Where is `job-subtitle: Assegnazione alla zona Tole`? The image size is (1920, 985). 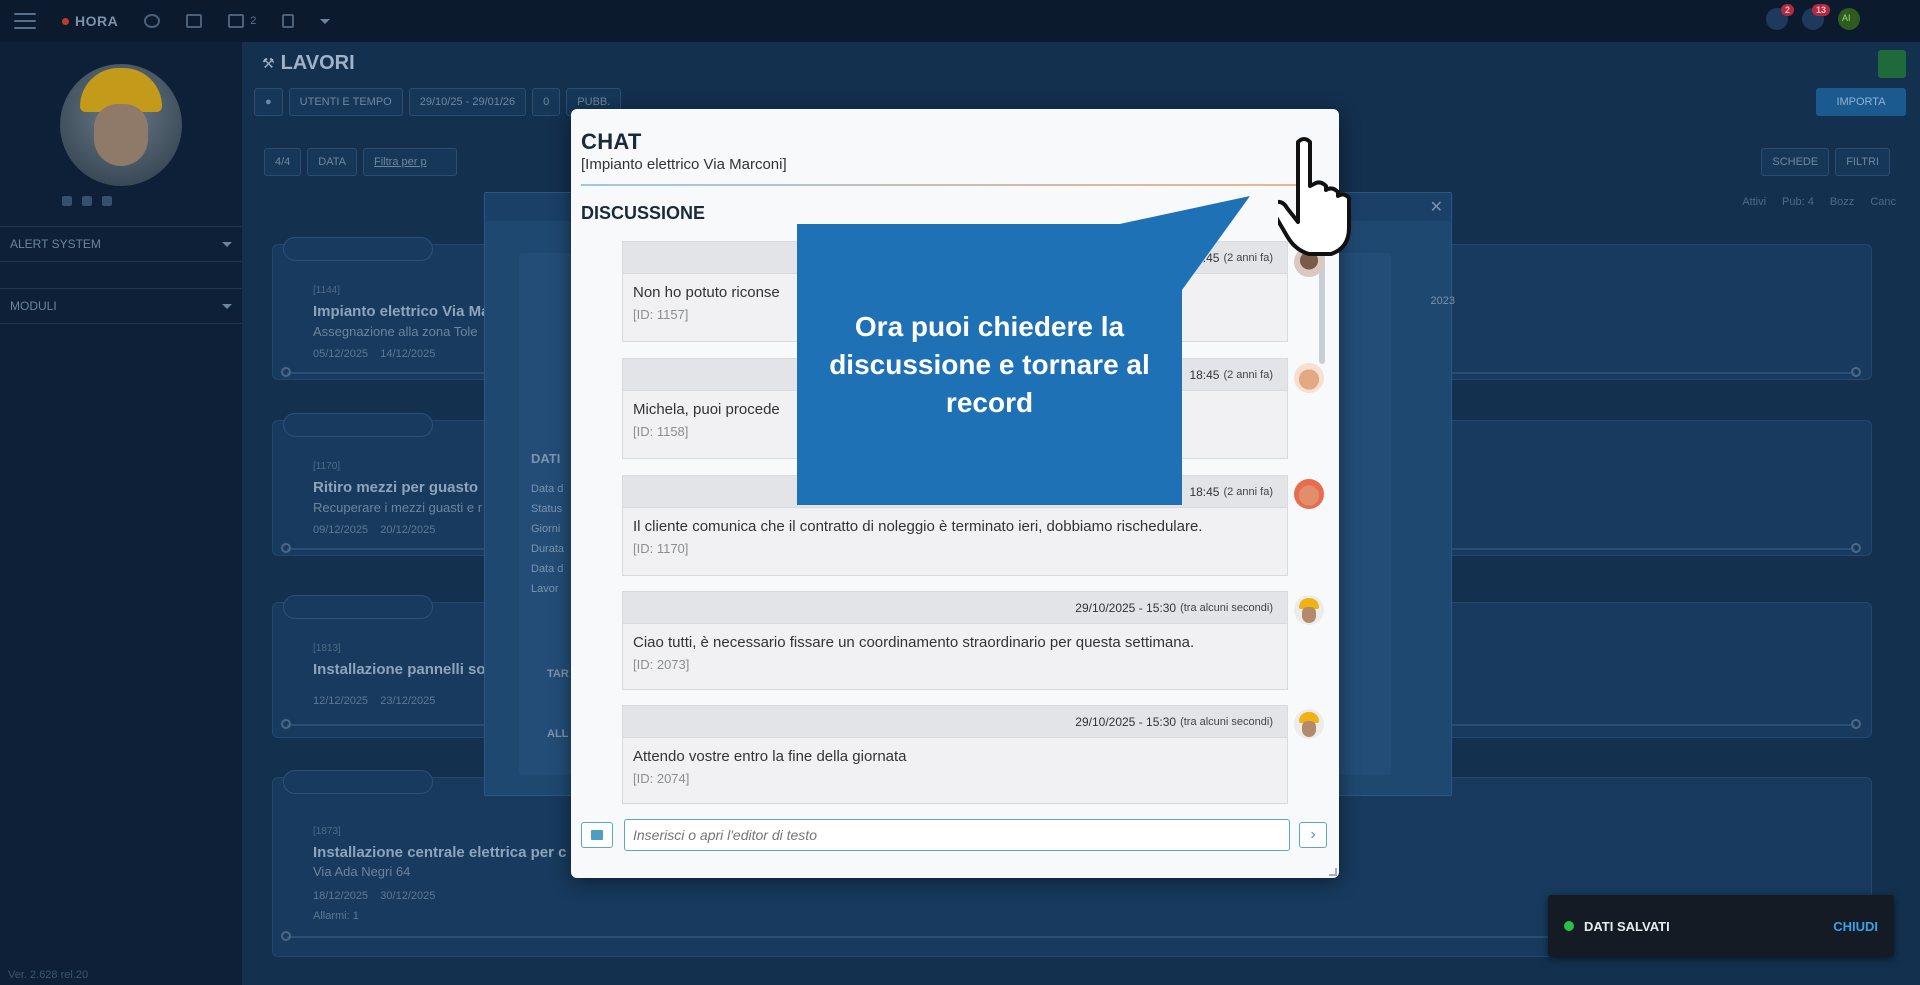
job-subtitle: Assegnazione alla zona Tole is located at coordinates (395, 331).